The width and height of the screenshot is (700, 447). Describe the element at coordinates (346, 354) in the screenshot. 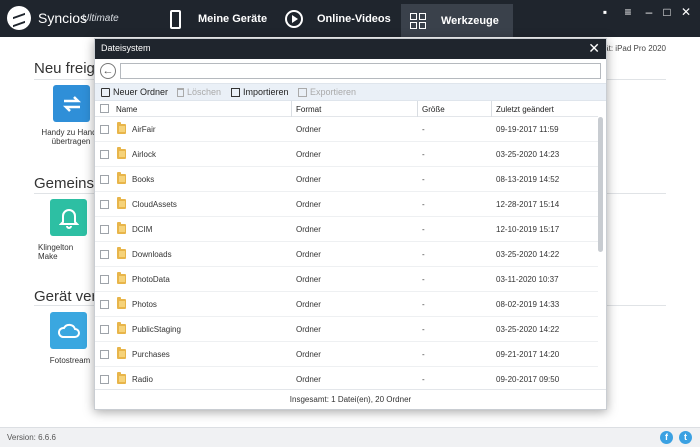

I see `table-row: Purchases Ordner - 09-21-2017 14:20` at that location.